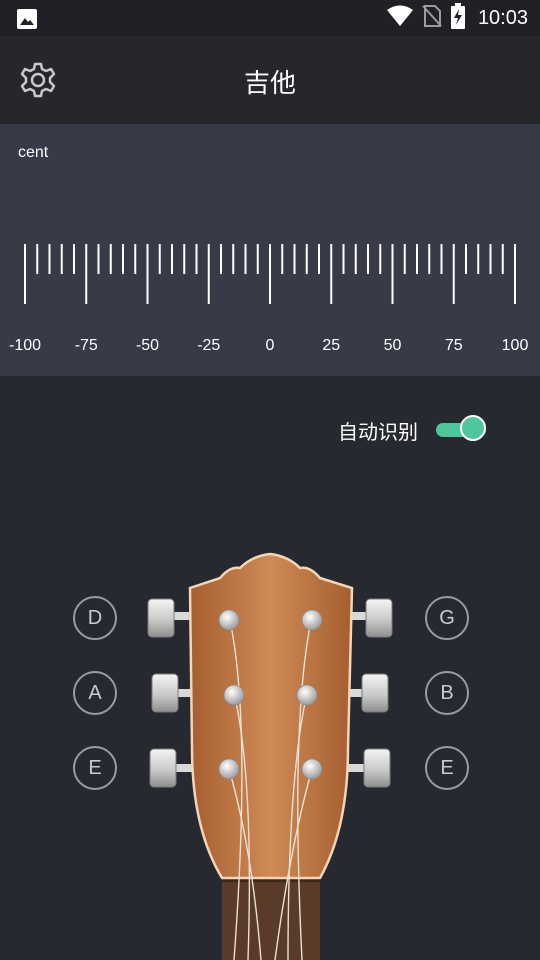 This screenshot has height=960, width=540. I want to click on cent-scale-labels: -100 -75 -50 -25 0 25 50 75 100, so click(270, 348).